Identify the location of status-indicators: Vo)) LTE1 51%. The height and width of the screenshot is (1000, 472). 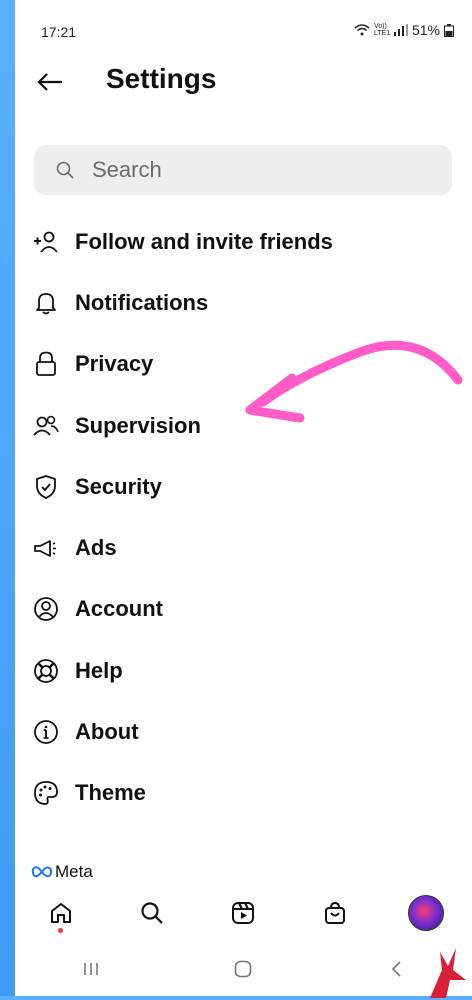
(404, 30).